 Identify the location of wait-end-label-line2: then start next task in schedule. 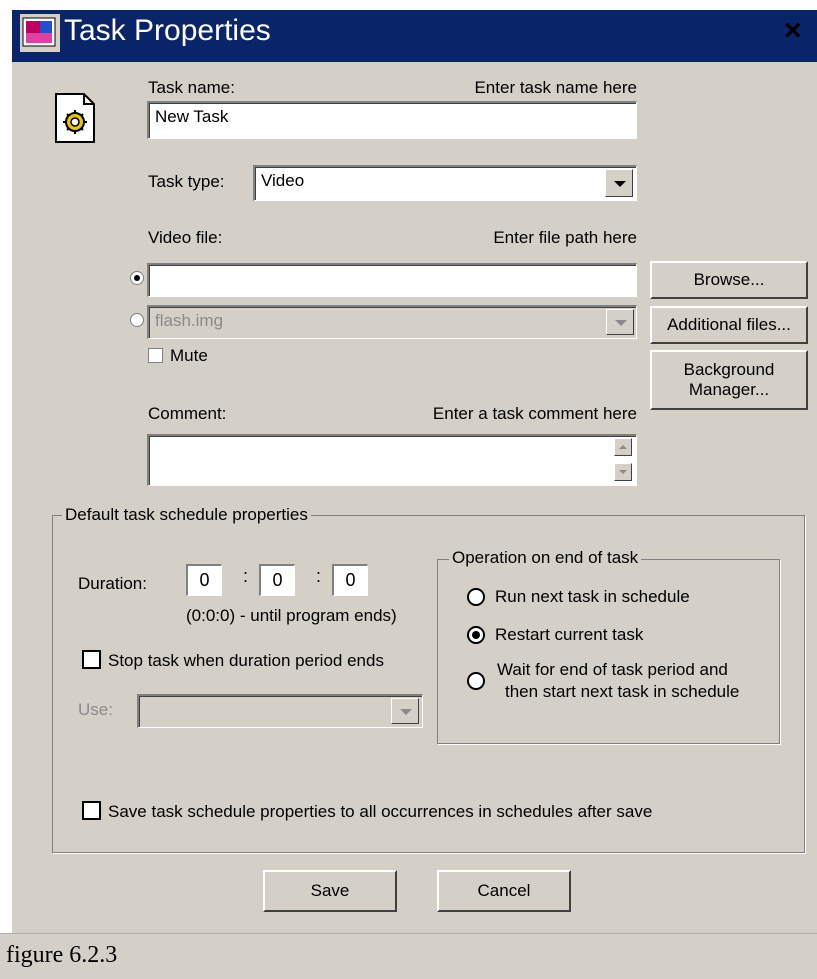
(622, 691).